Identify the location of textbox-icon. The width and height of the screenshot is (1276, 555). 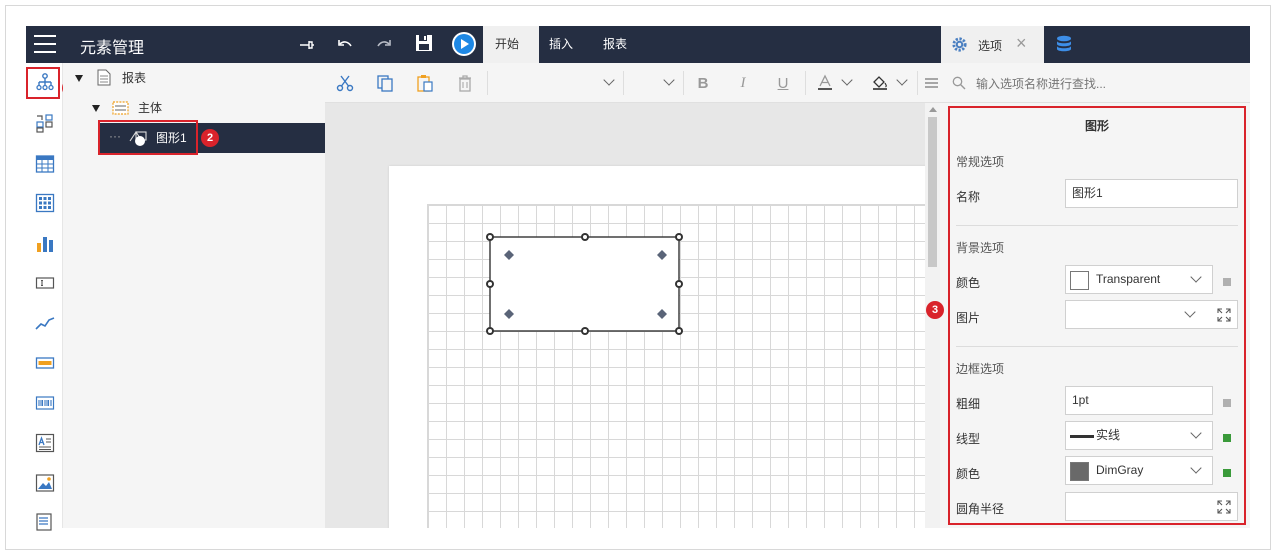
(45, 283).